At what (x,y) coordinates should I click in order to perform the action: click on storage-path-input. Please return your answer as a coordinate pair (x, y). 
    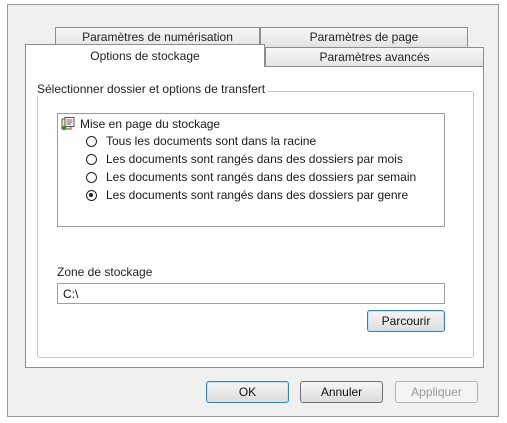
    Looking at the image, I should click on (251, 293).